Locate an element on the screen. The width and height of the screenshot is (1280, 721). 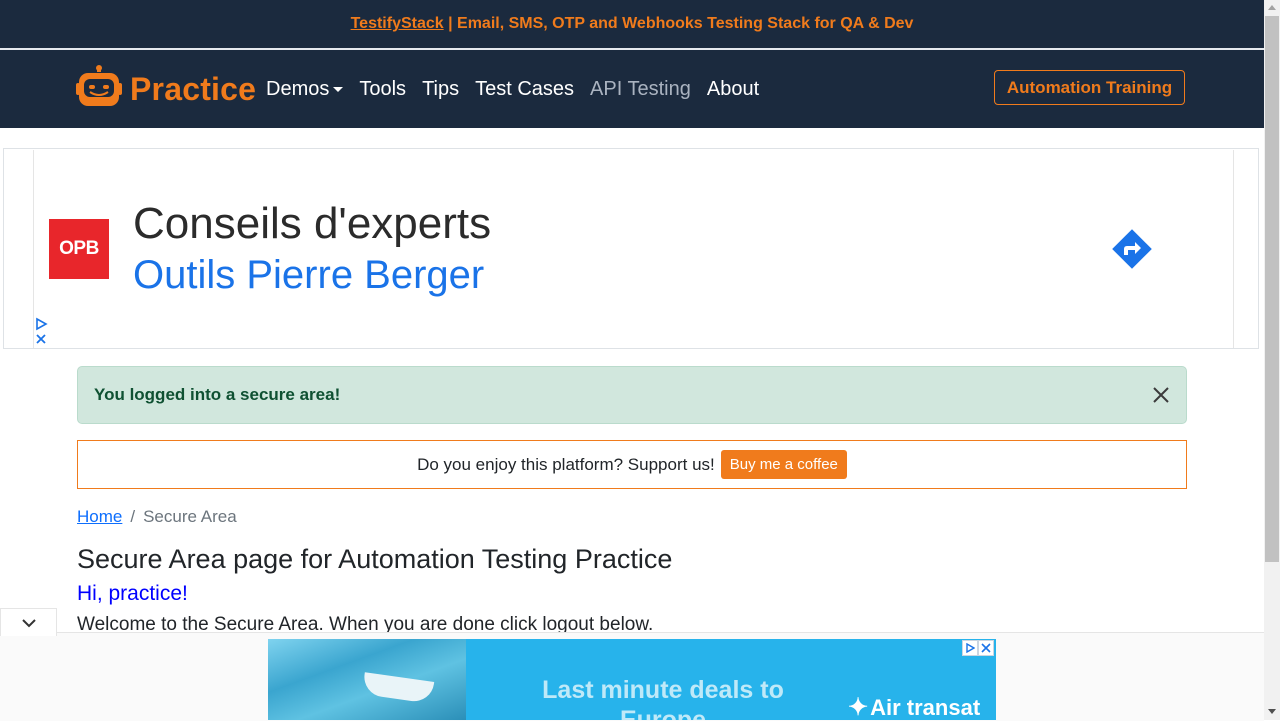
alert-message: You logged into a secure area! is located at coordinates (217, 394).